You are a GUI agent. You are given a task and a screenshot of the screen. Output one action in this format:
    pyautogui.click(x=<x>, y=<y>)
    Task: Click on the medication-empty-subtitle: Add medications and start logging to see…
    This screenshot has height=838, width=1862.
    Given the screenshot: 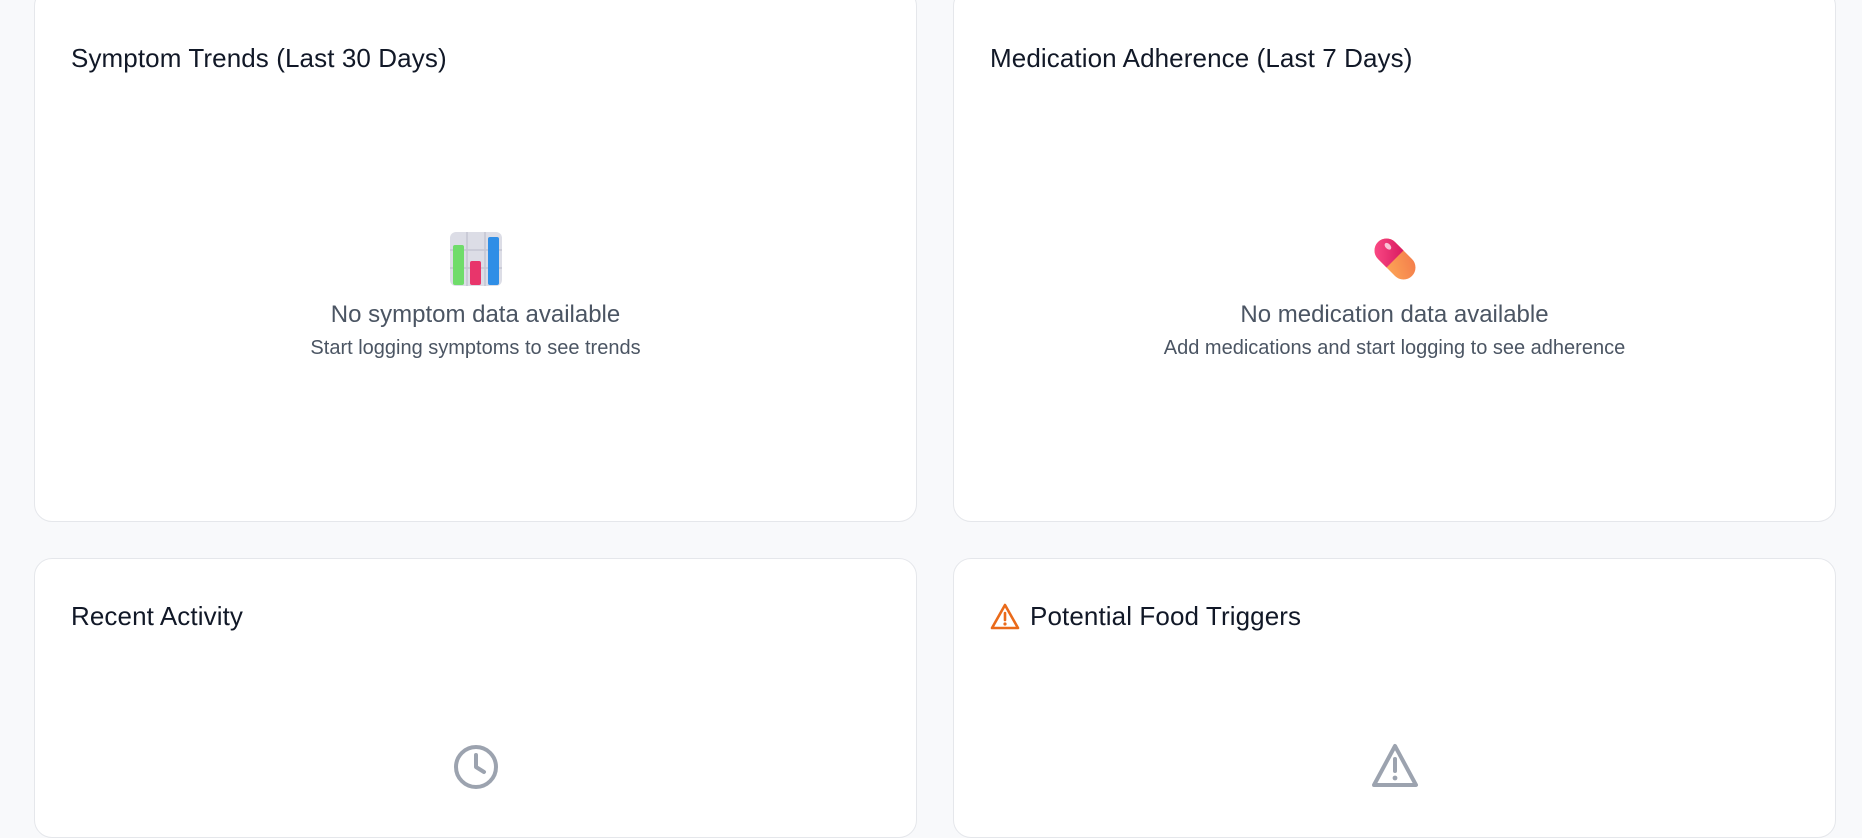 What is the action you would take?
    pyautogui.click(x=1394, y=348)
    